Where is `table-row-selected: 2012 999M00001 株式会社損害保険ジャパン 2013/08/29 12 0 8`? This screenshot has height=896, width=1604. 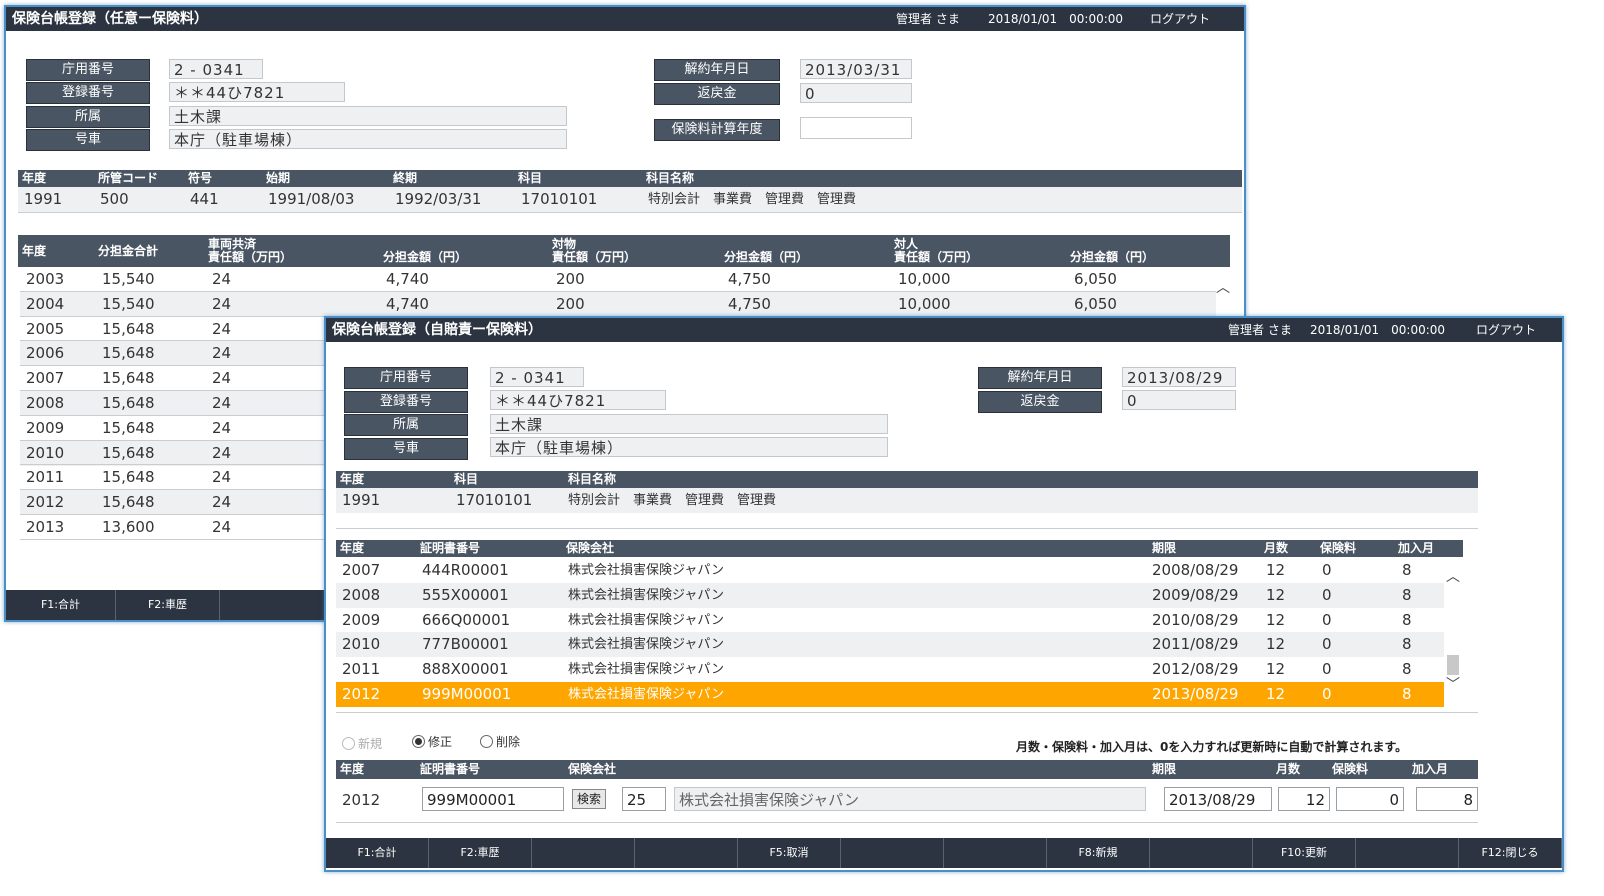
table-row-selected: 2012 999M00001 株式会社損害保険ジャパン 2013/08/29 12 0 8 is located at coordinates (890, 694).